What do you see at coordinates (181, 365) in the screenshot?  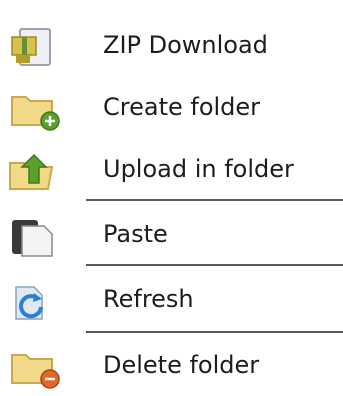 I see `menu-item-label: Delete folder` at bounding box center [181, 365].